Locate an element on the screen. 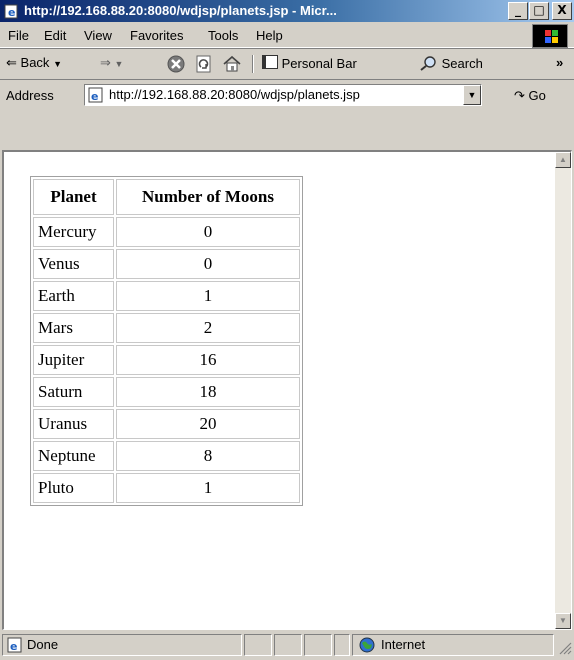 The image size is (574, 660). table-row: Jupiter 16 is located at coordinates (166, 360).